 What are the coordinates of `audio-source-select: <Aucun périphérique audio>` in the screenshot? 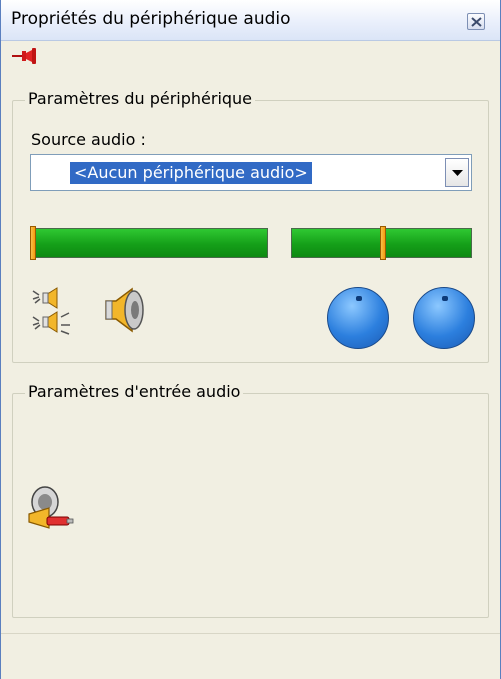 It's located at (251, 172).